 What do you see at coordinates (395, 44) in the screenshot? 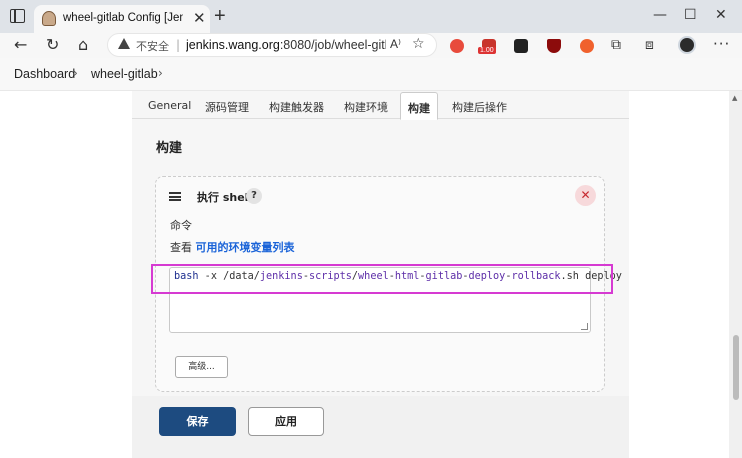
I see `read-aloud-icon: A⁾` at bounding box center [395, 44].